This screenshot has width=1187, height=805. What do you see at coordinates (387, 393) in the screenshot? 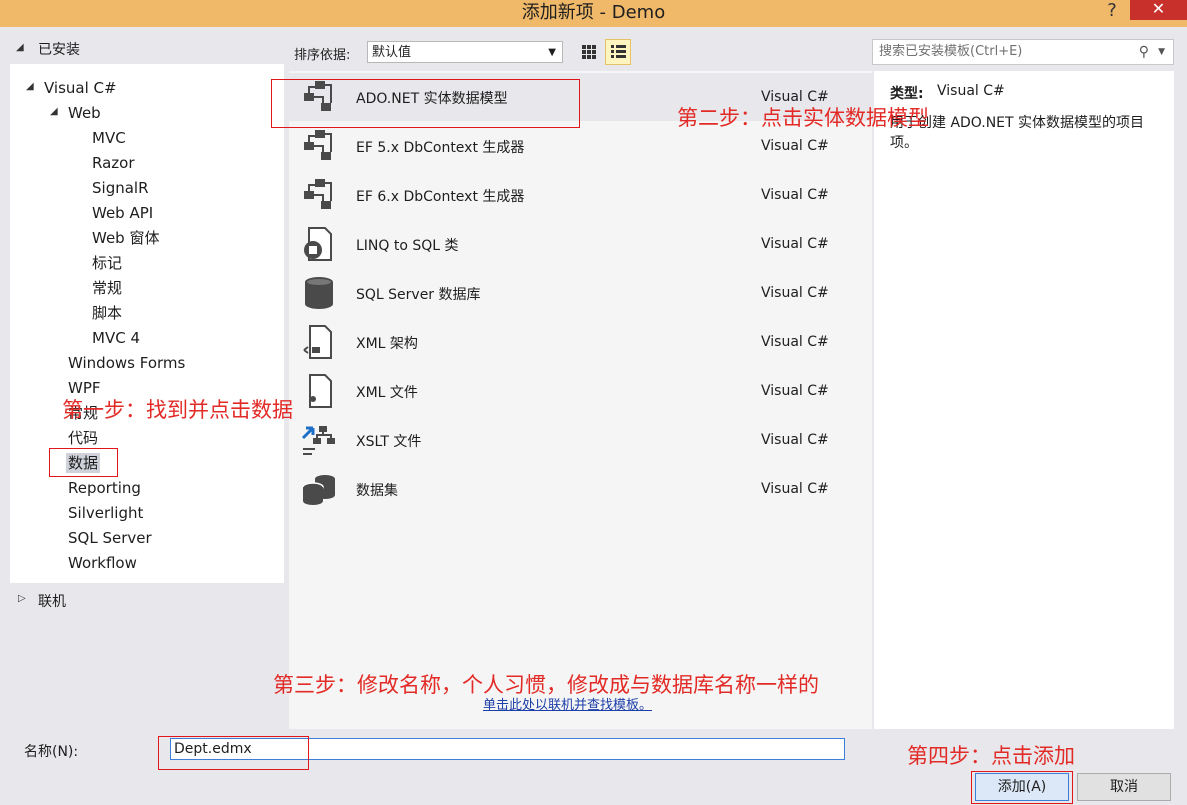
I see `template-name: XML 文件` at bounding box center [387, 393].